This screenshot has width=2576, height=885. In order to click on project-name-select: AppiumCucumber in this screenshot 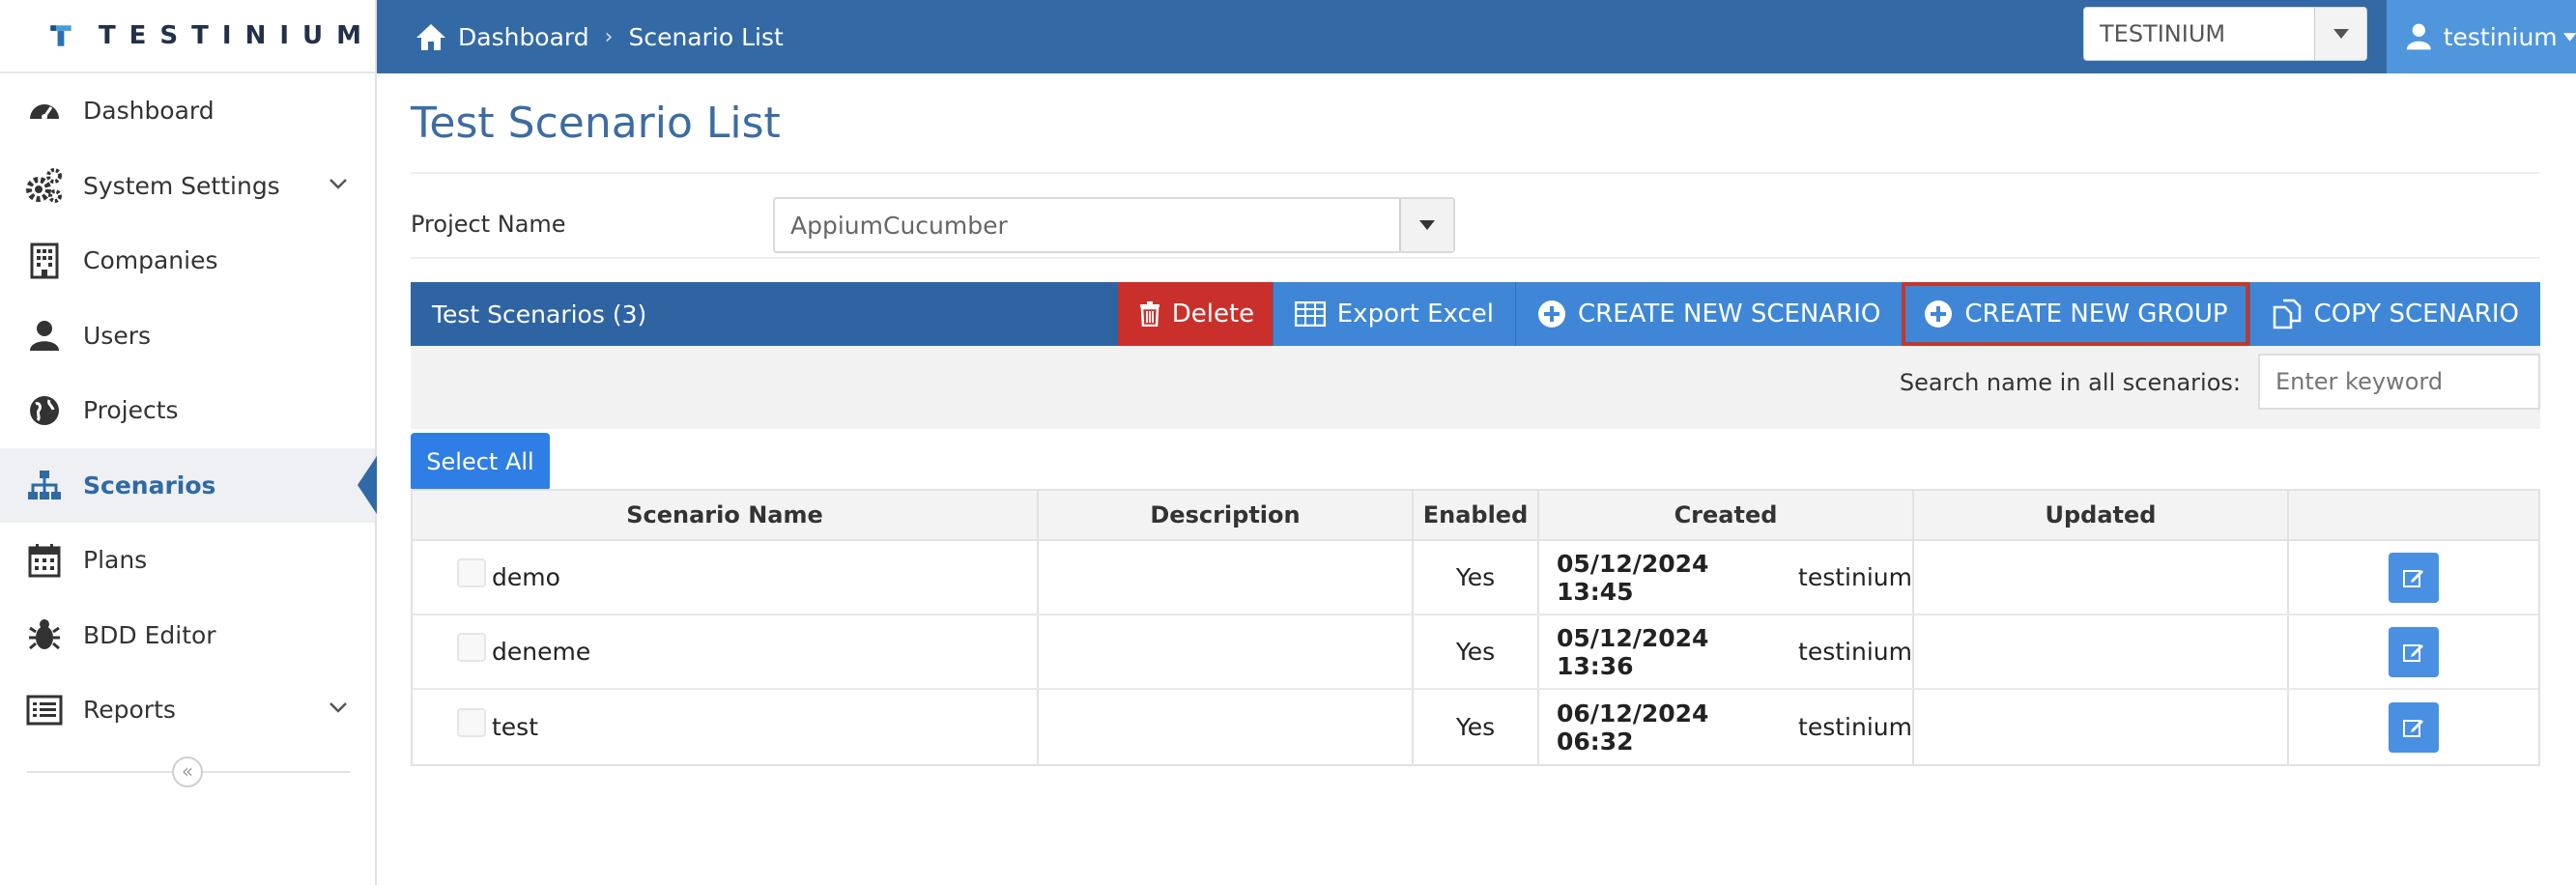, I will do `click(1114, 225)`.